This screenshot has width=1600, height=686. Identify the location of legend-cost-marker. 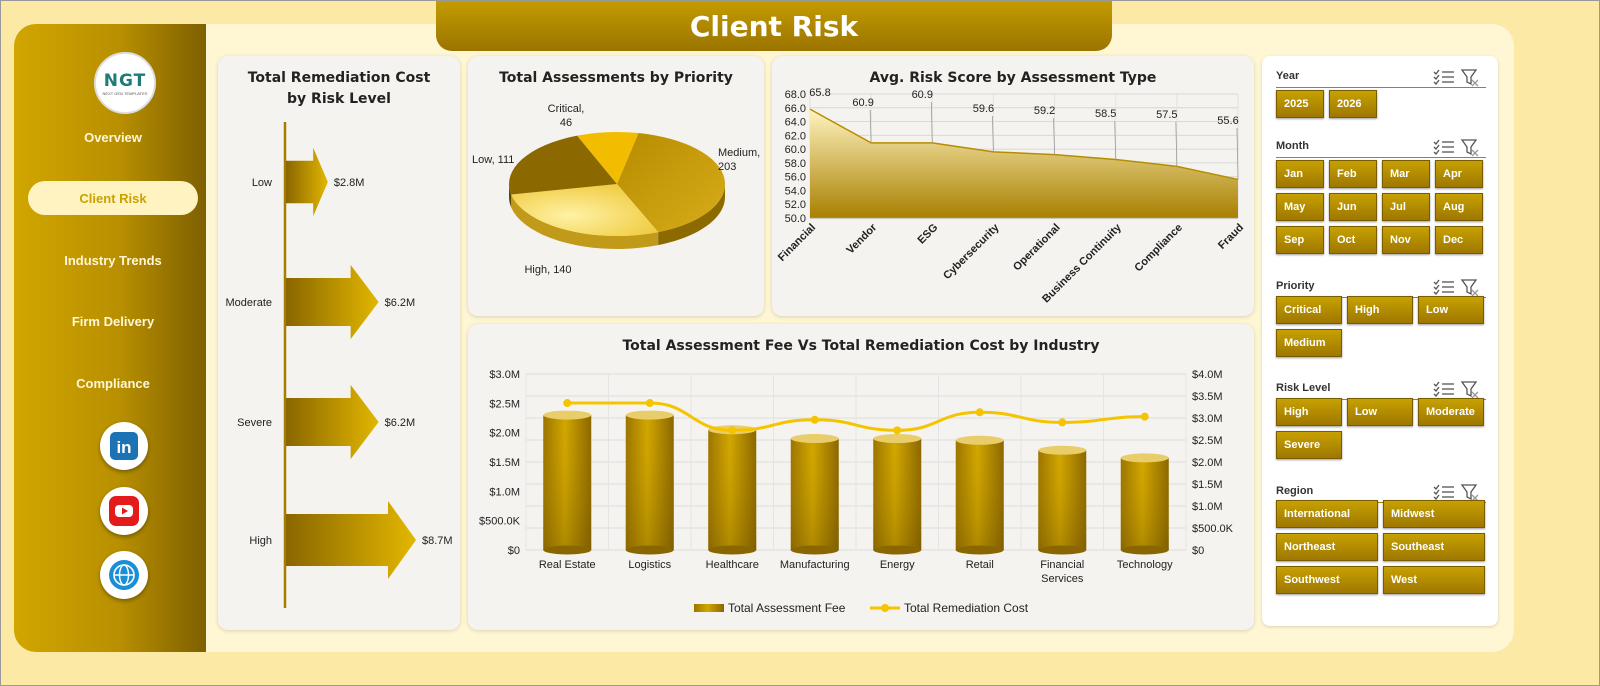
(885, 608).